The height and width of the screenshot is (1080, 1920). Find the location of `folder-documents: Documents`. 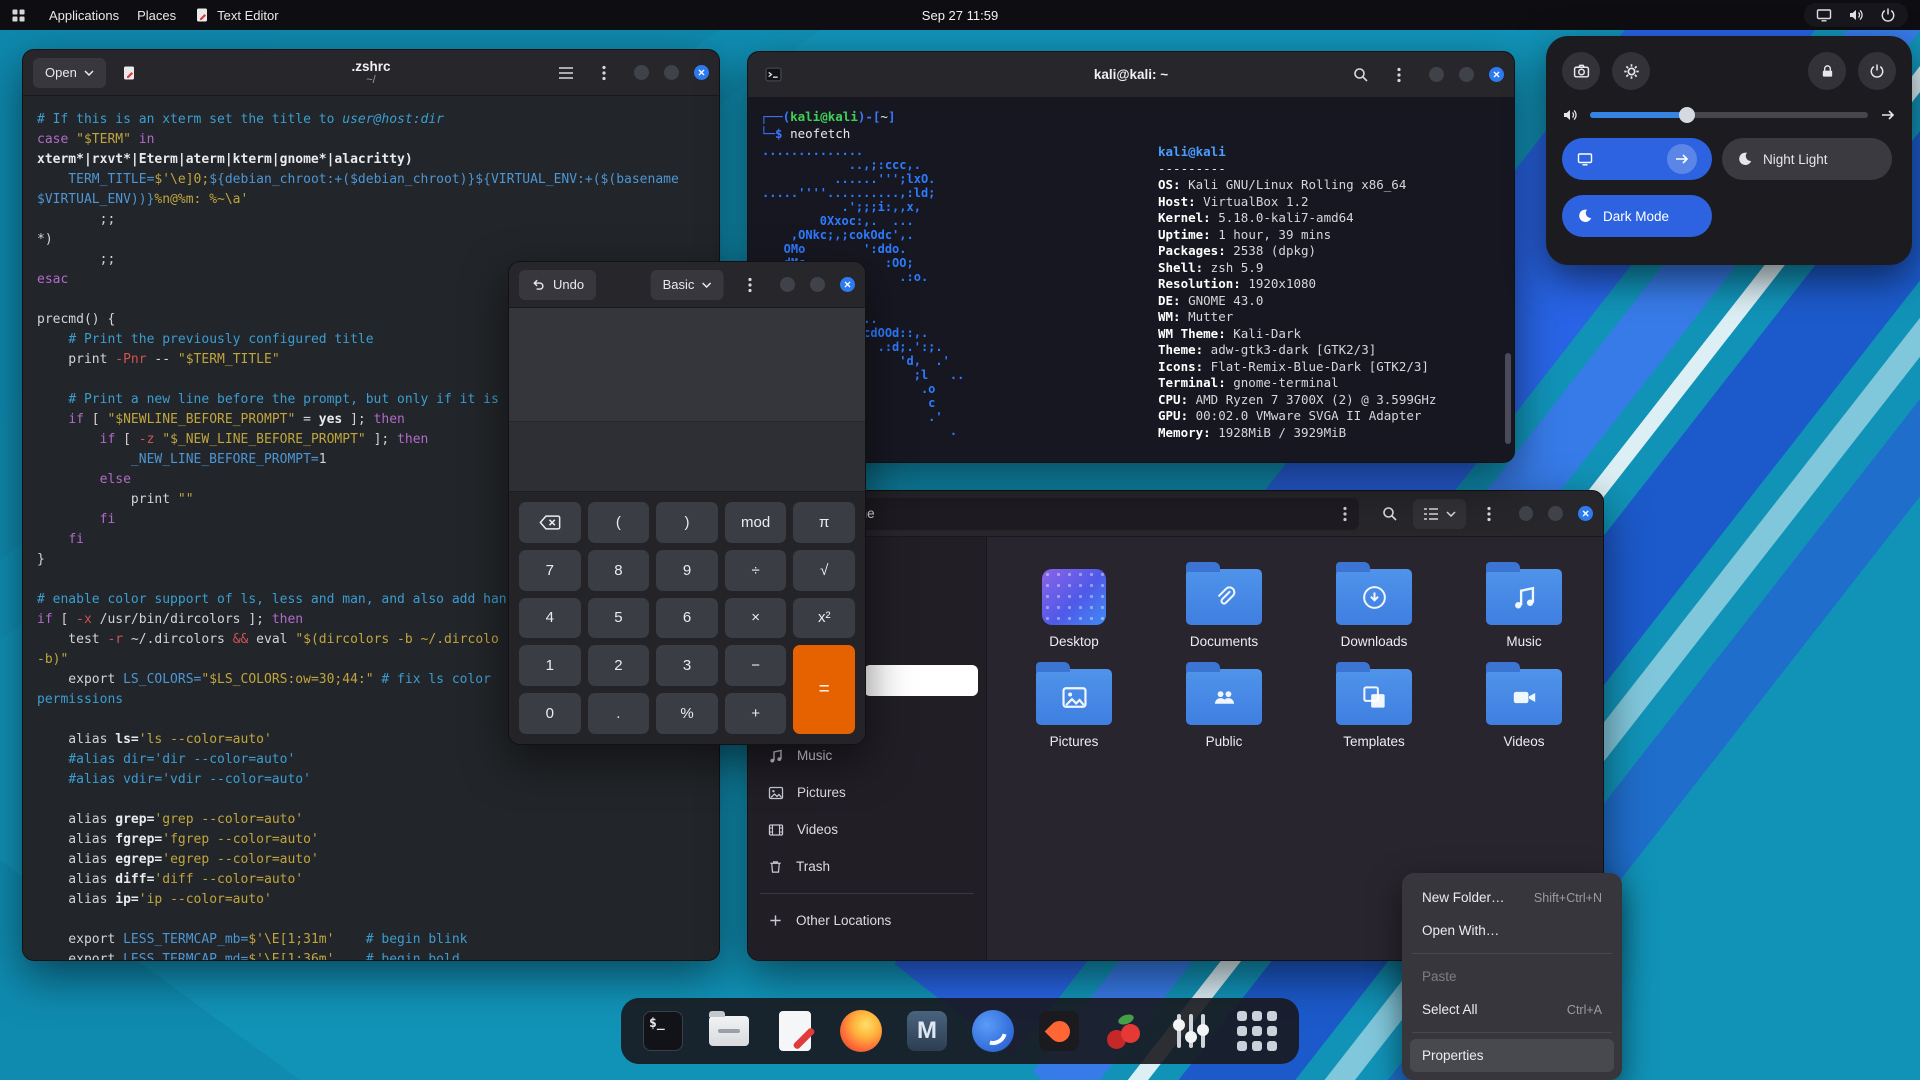

folder-documents: Documents is located at coordinates (1224, 605).